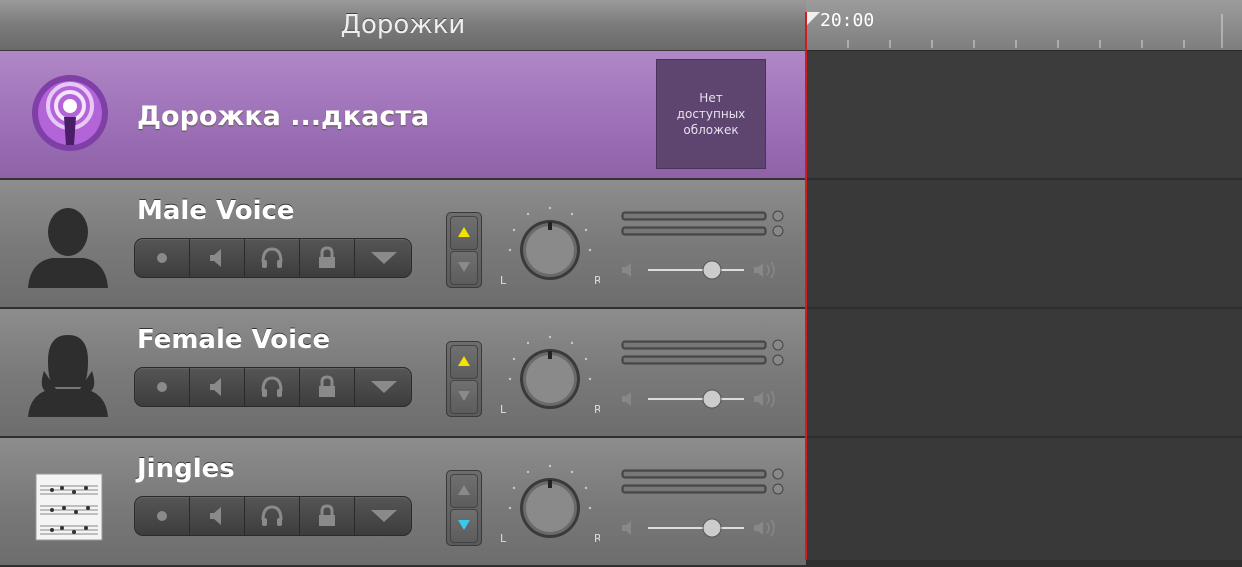 The width and height of the screenshot is (1242, 567). I want to click on timeline-ruler: 20:00, so click(1024, 26).